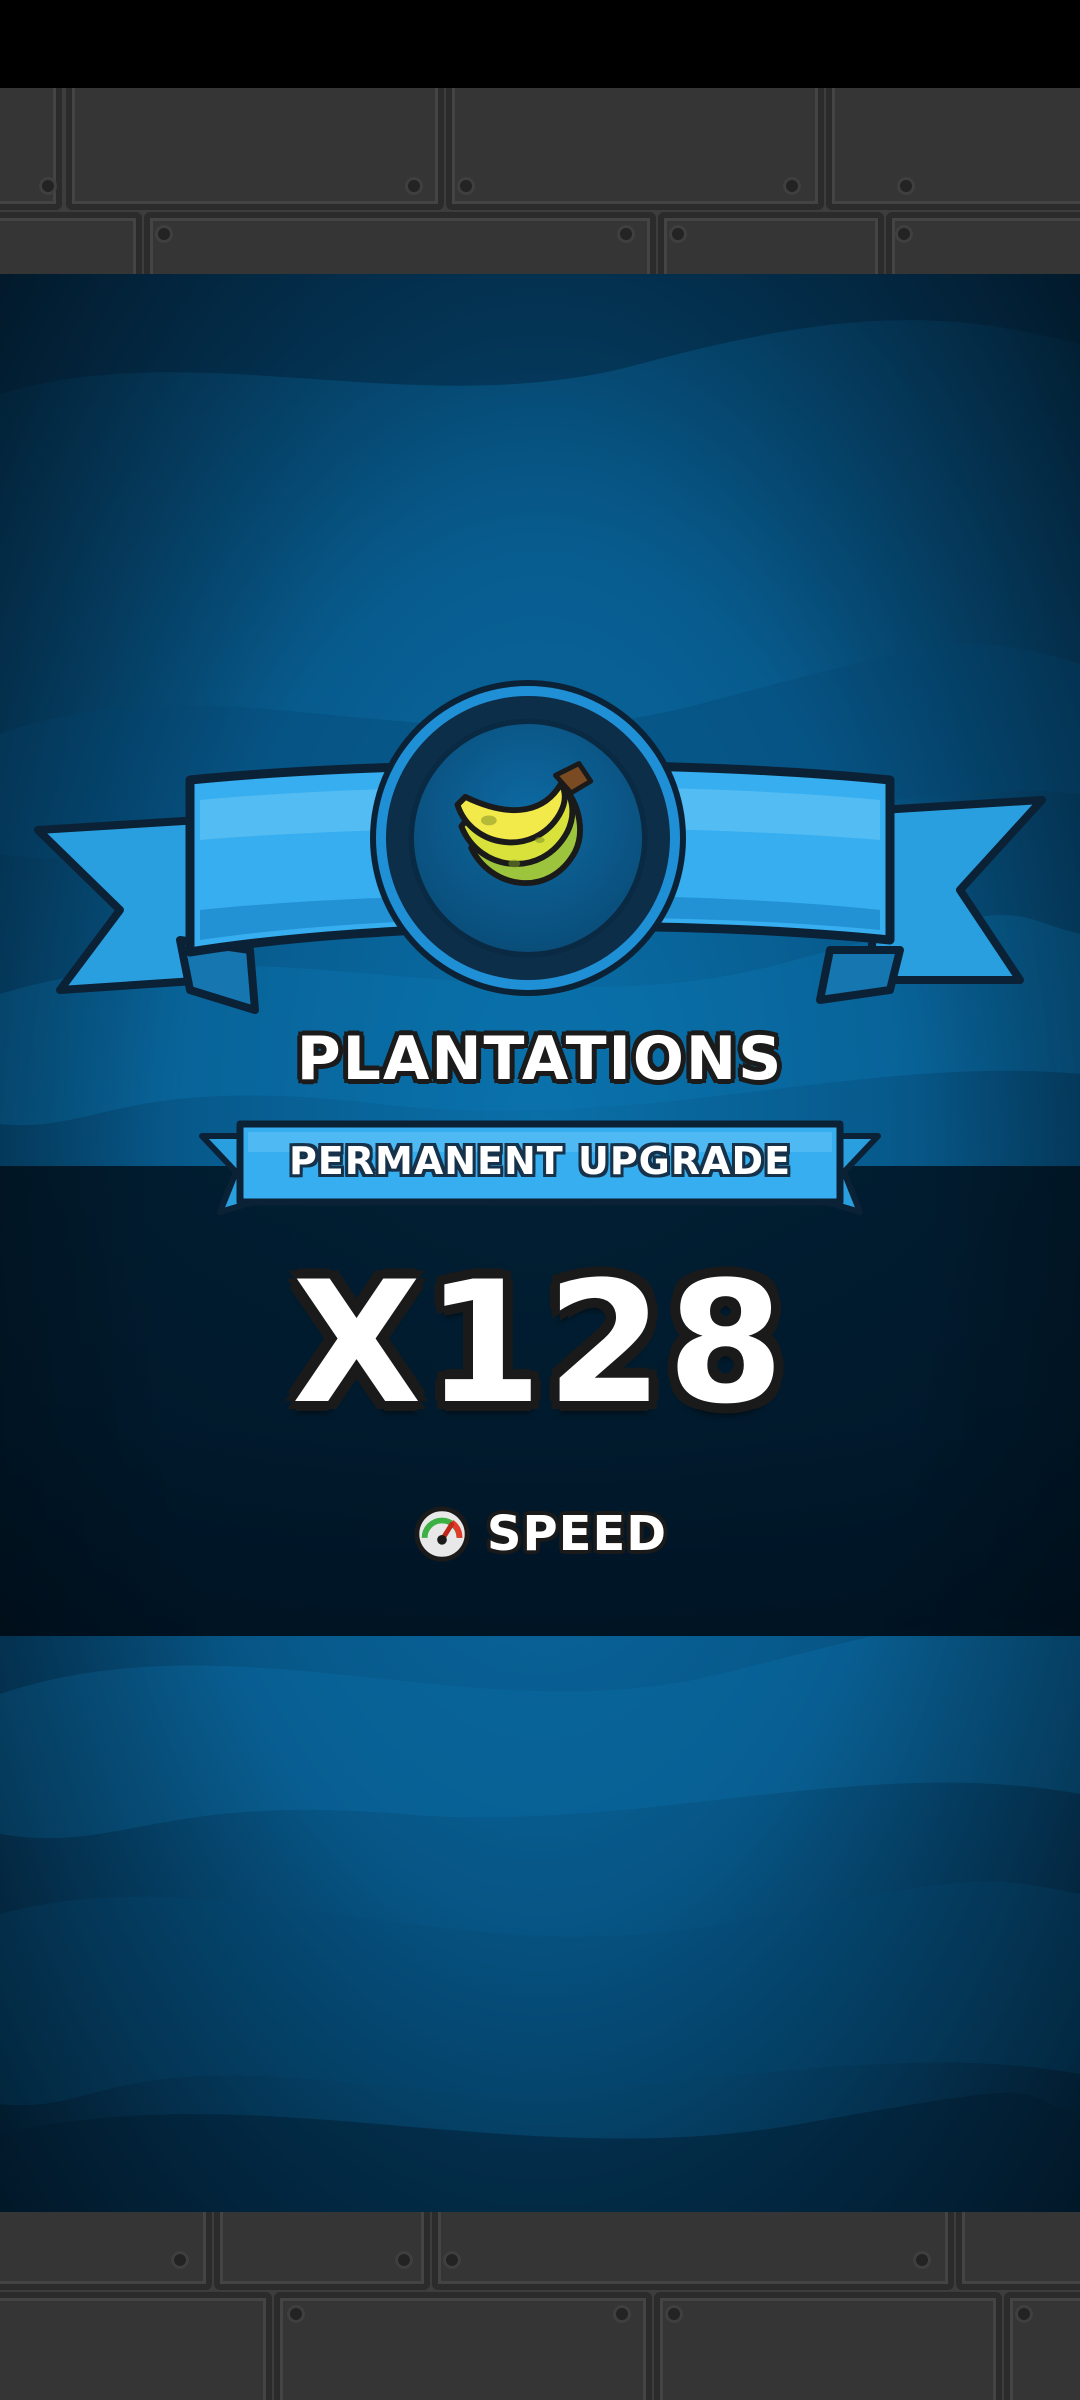 The image size is (1080, 2400). What do you see at coordinates (577, 1534) in the screenshot?
I see `stat-label: SPEED` at bounding box center [577, 1534].